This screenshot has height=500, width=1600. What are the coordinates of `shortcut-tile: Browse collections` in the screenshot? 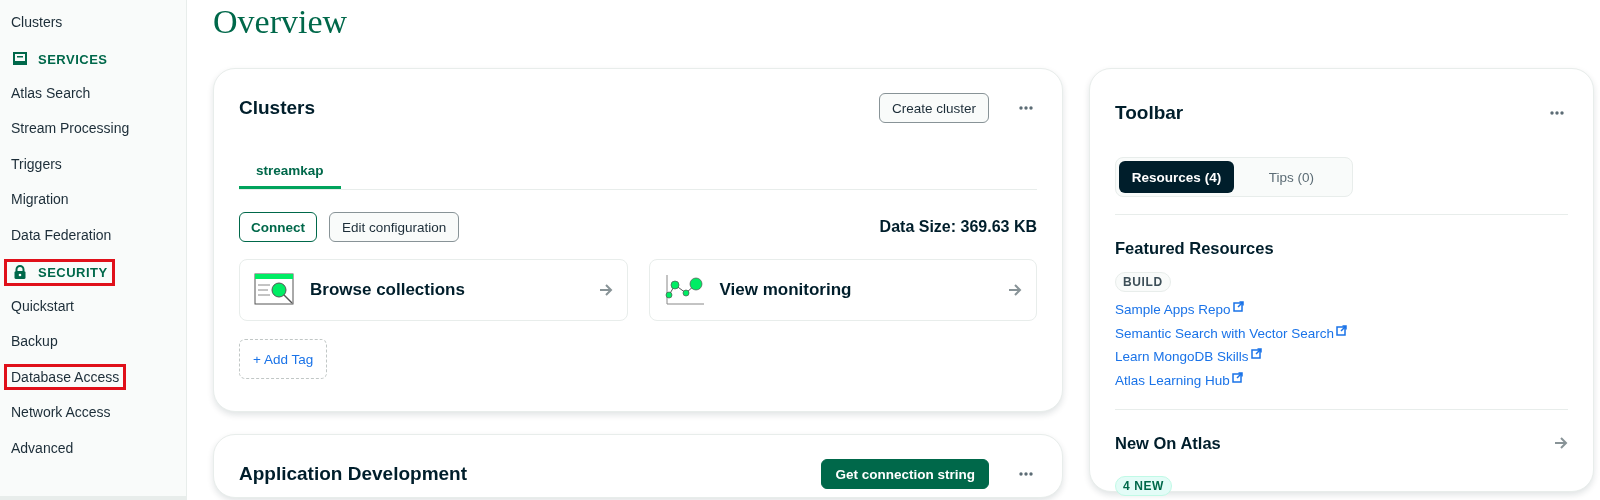 It's located at (433, 290).